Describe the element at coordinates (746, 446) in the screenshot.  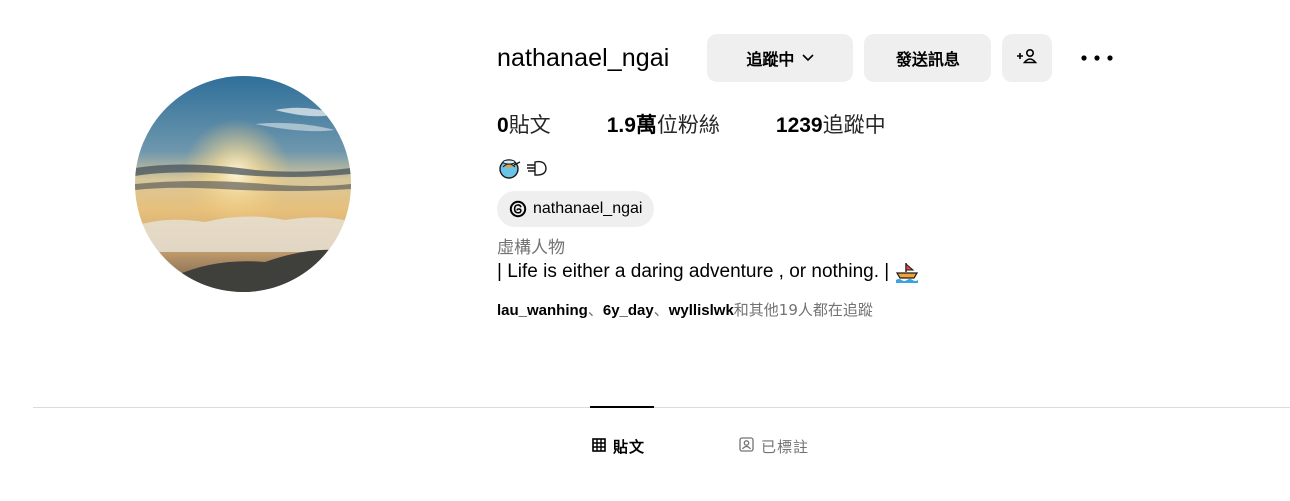
I see `tagged-icon` at that location.